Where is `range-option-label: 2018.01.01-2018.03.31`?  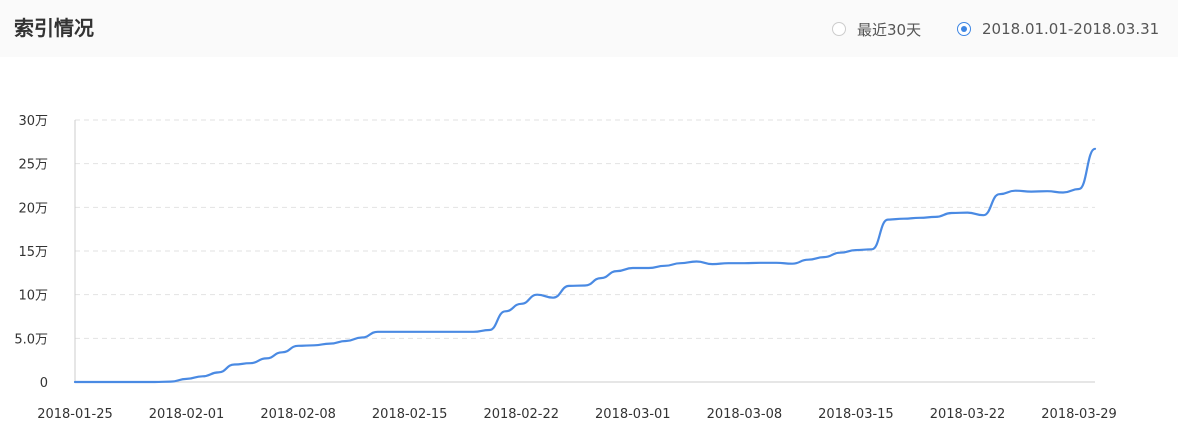 range-option-label: 2018.01.01-2018.03.31 is located at coordinates (1071, 29).